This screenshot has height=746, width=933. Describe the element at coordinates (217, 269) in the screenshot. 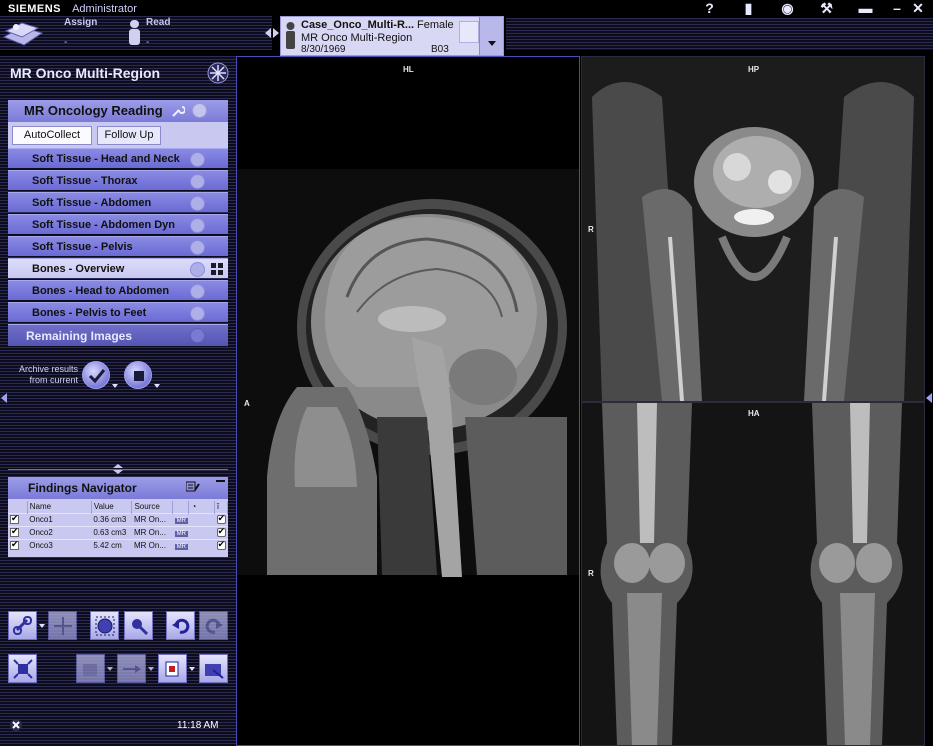

I see `layout-grid-icon` at that location.